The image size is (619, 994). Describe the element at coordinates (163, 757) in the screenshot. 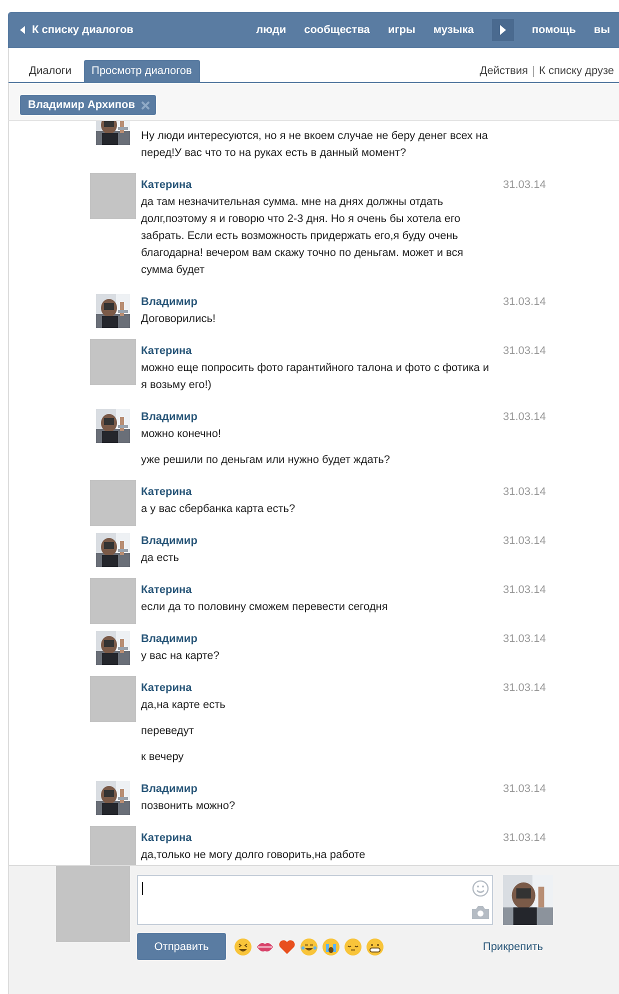

I see `message-text: к вечеру` at that location.